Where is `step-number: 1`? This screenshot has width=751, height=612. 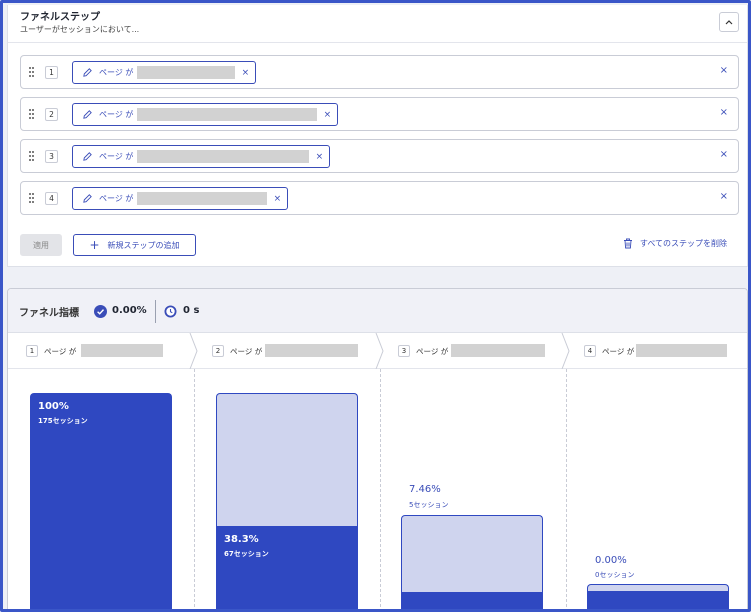 step-number: 1 is located at coordinates (51, 72).